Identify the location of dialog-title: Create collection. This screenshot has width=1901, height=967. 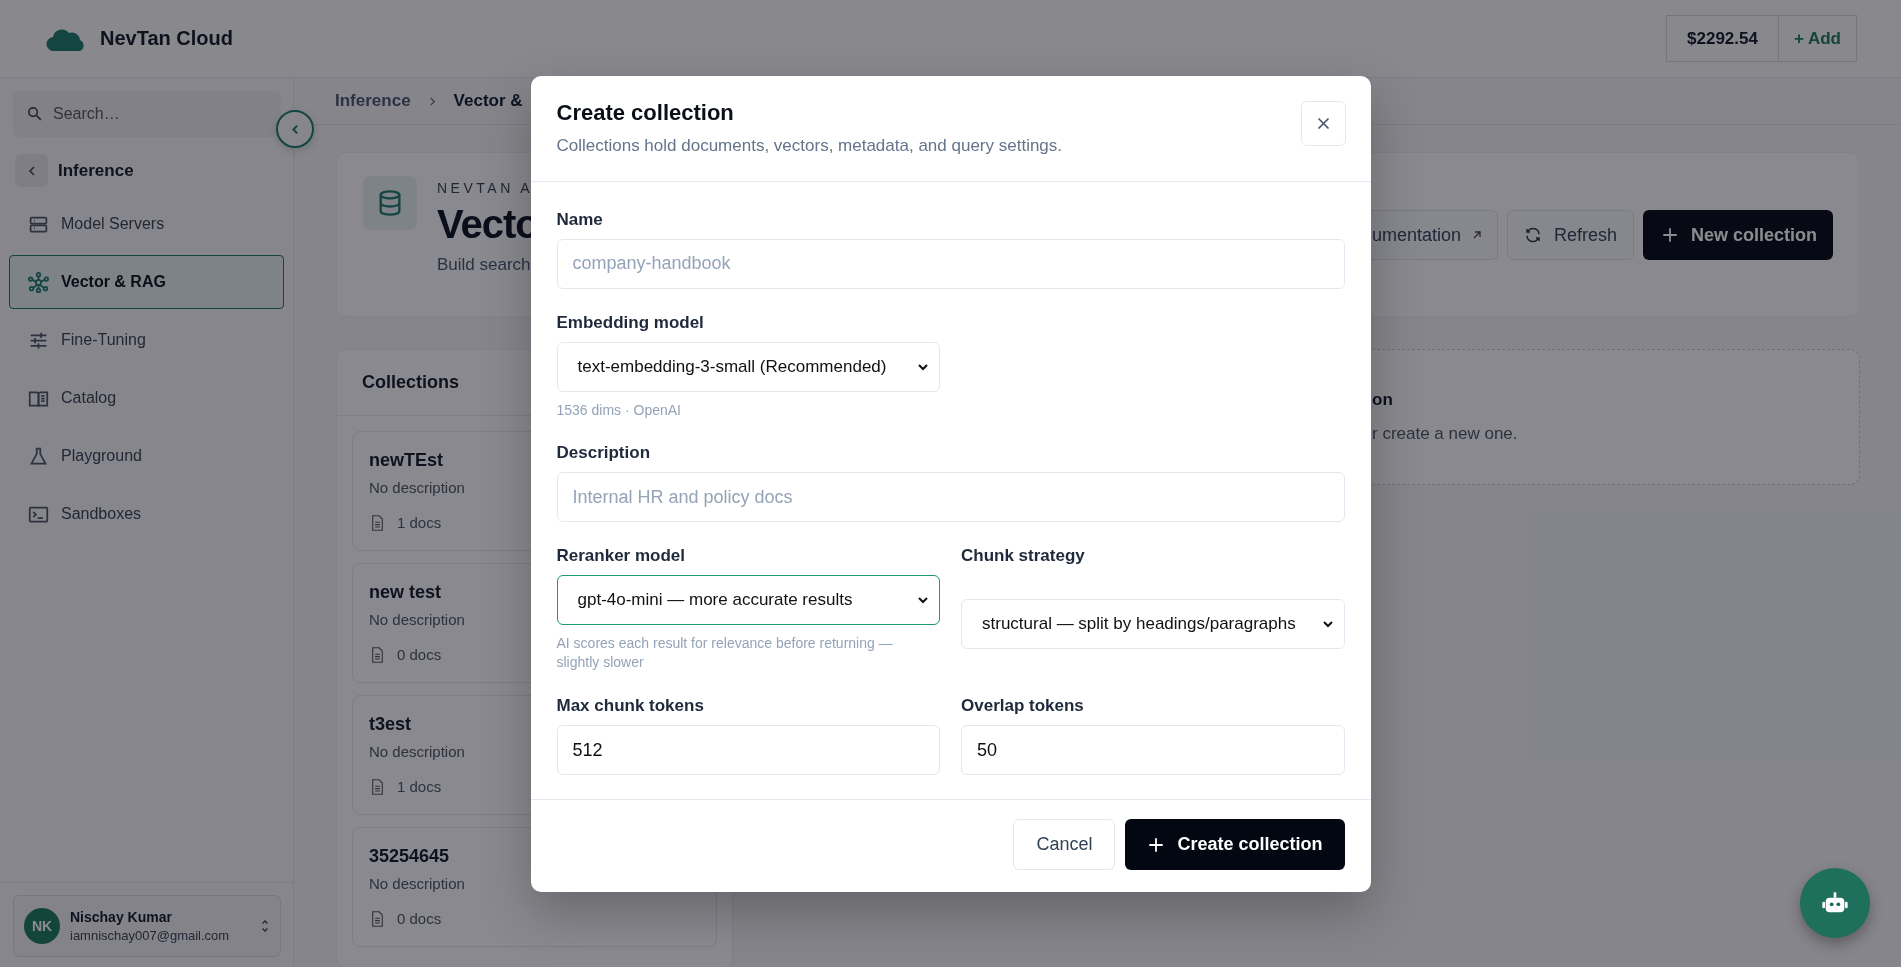
(645, 112).